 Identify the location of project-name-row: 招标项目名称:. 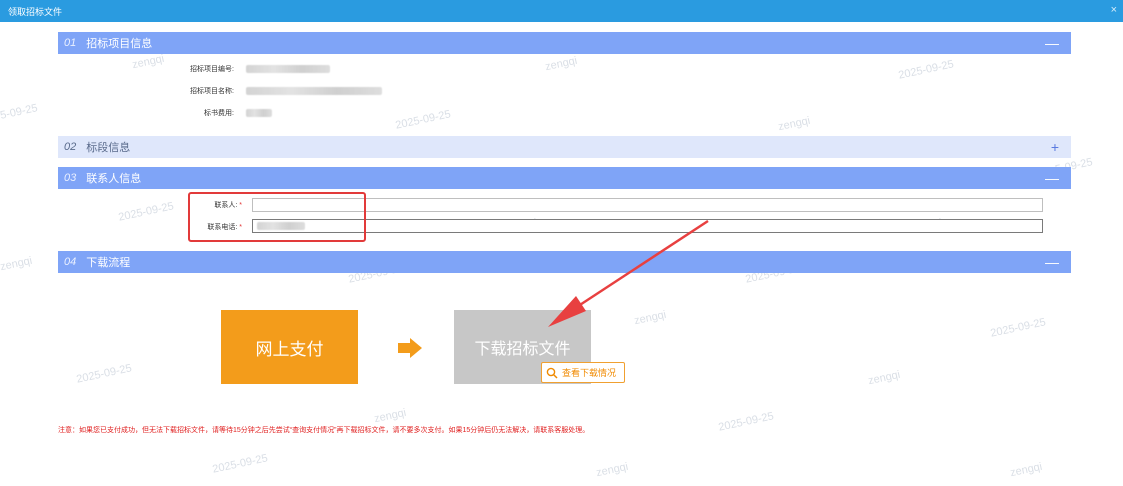
(270, 91).